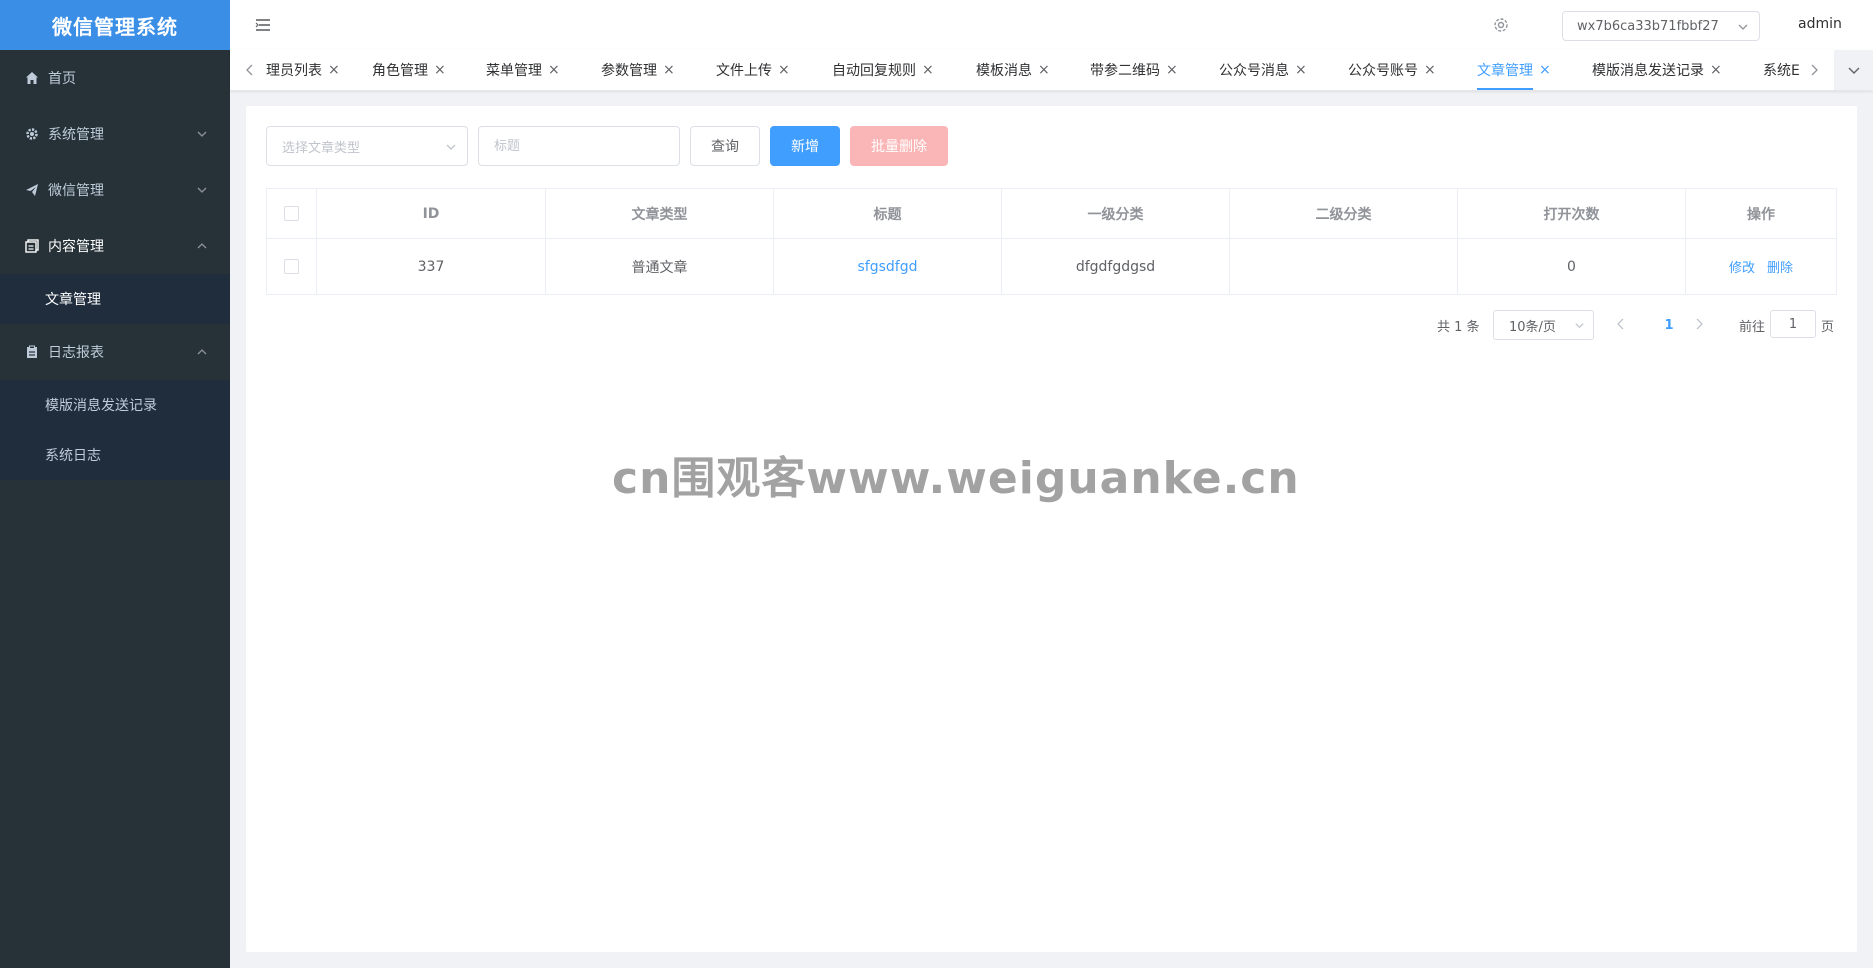 This screenshot has height=968, width=1873. I want to click on tab-label: 模版消息发送记录, so click(1648, 71).